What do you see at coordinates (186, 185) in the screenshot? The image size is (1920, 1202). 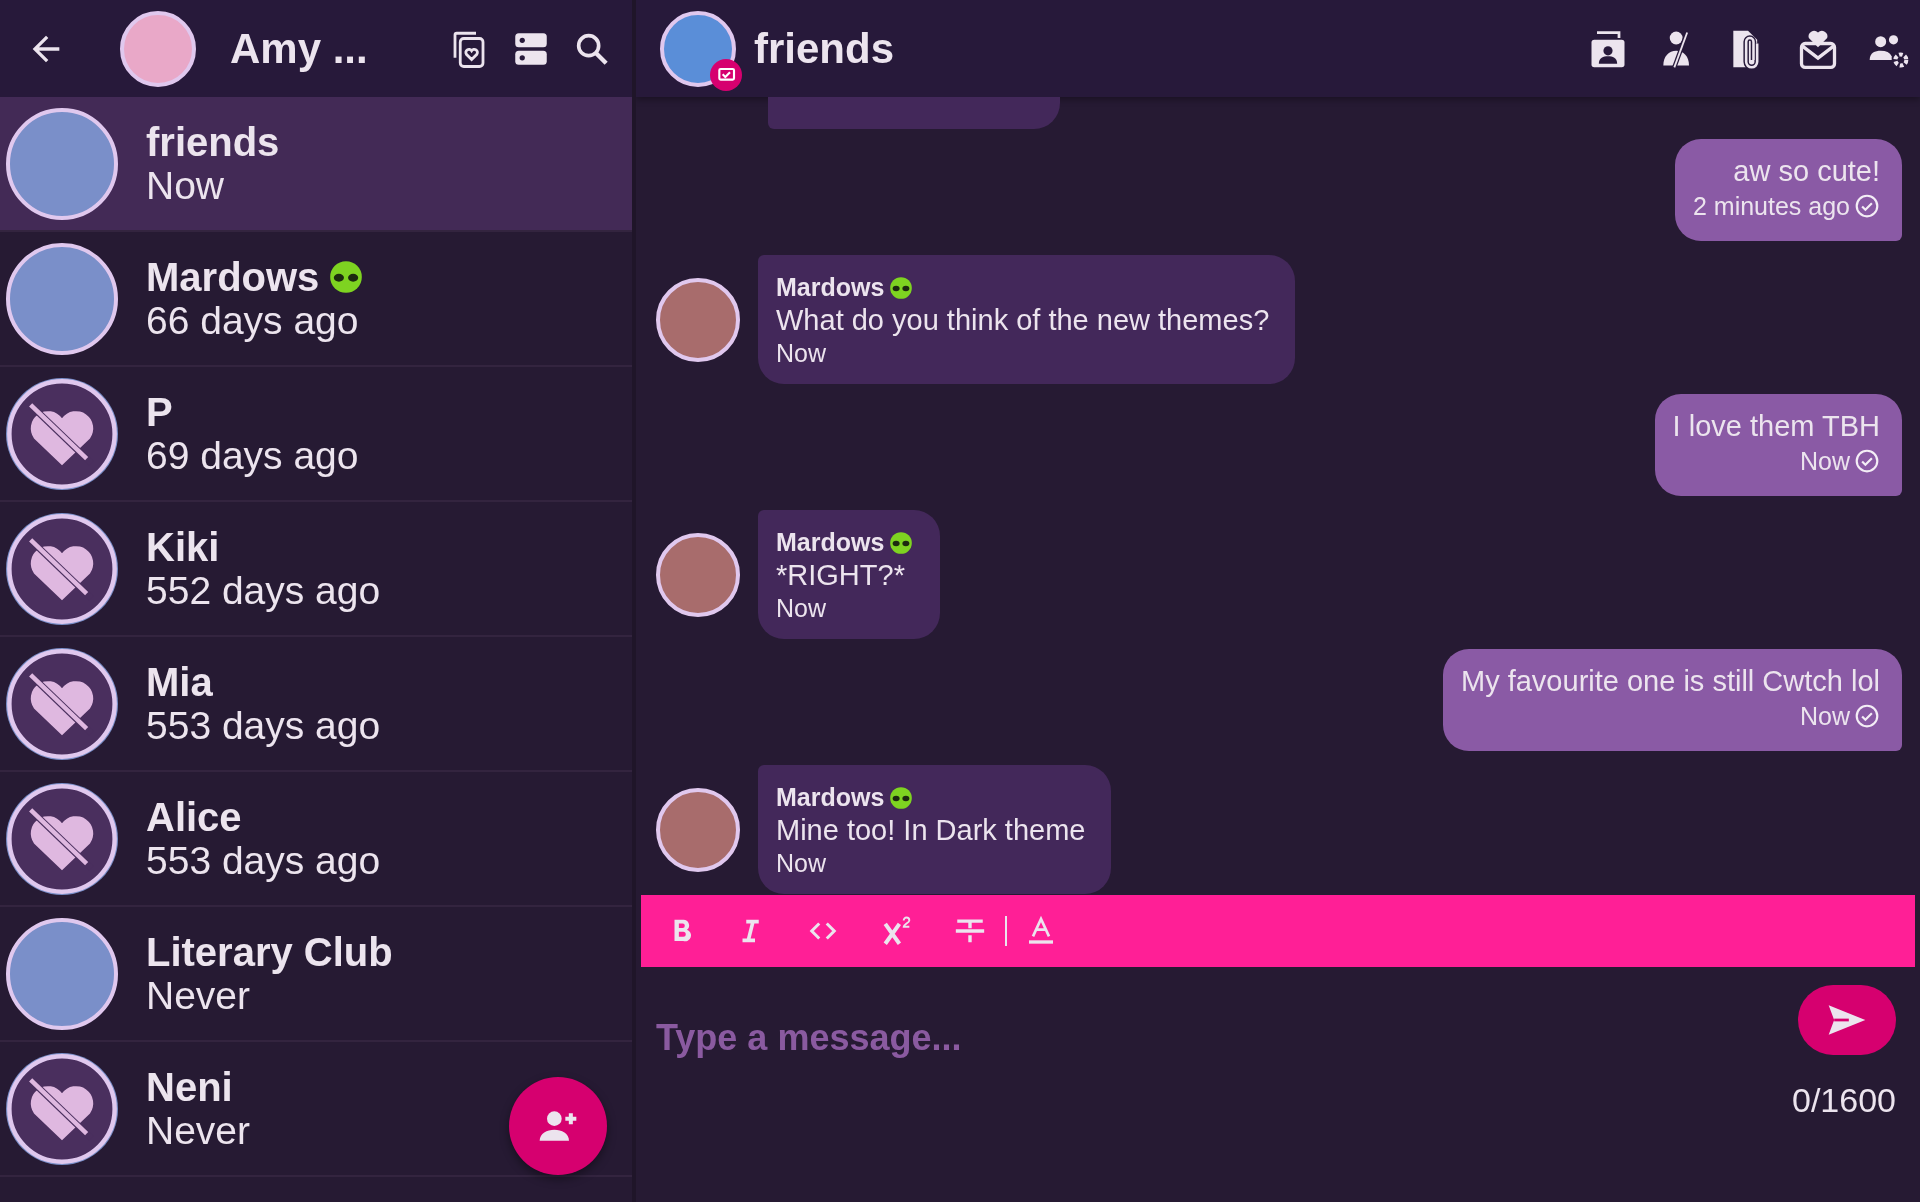 I see `last-active-time: Now` at bounding box center [186, 185].